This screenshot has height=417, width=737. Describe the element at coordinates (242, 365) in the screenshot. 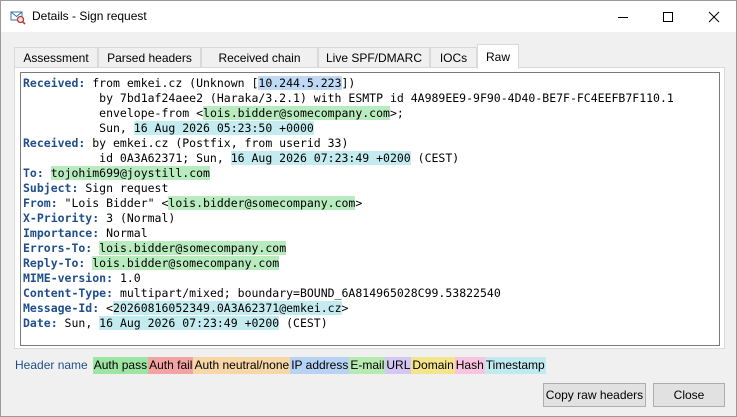

I see `legend-auth-neutral: Auth neutral/none` at that location.